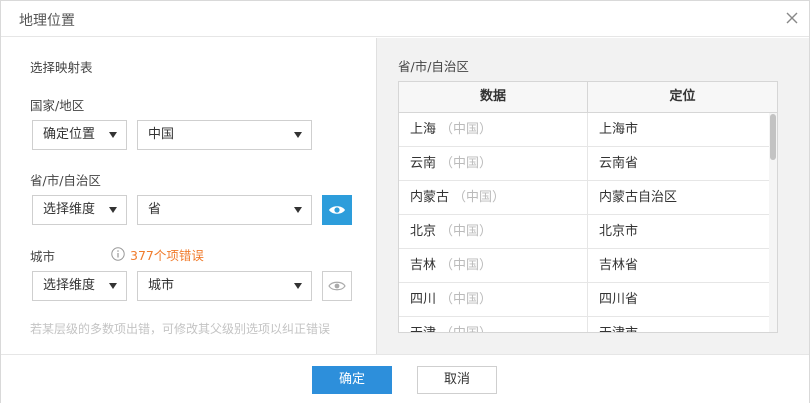  Describe the element at coordinates (69, 285) in the screenshot. I see `city-mode-value: 选择维度` at that location.